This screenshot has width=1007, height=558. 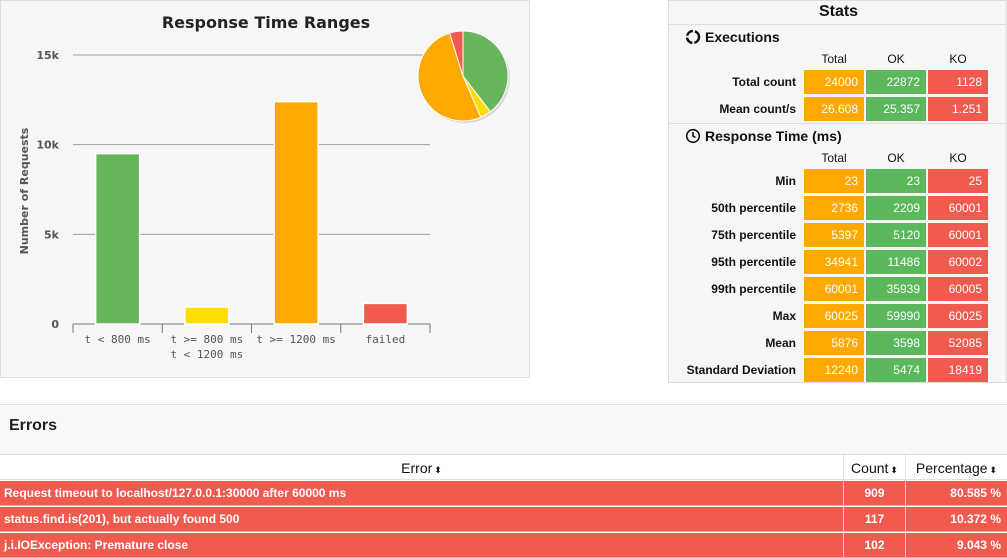 I want to click on x-tick-label: t >= 1200 ms, so click(x=295, y=339).